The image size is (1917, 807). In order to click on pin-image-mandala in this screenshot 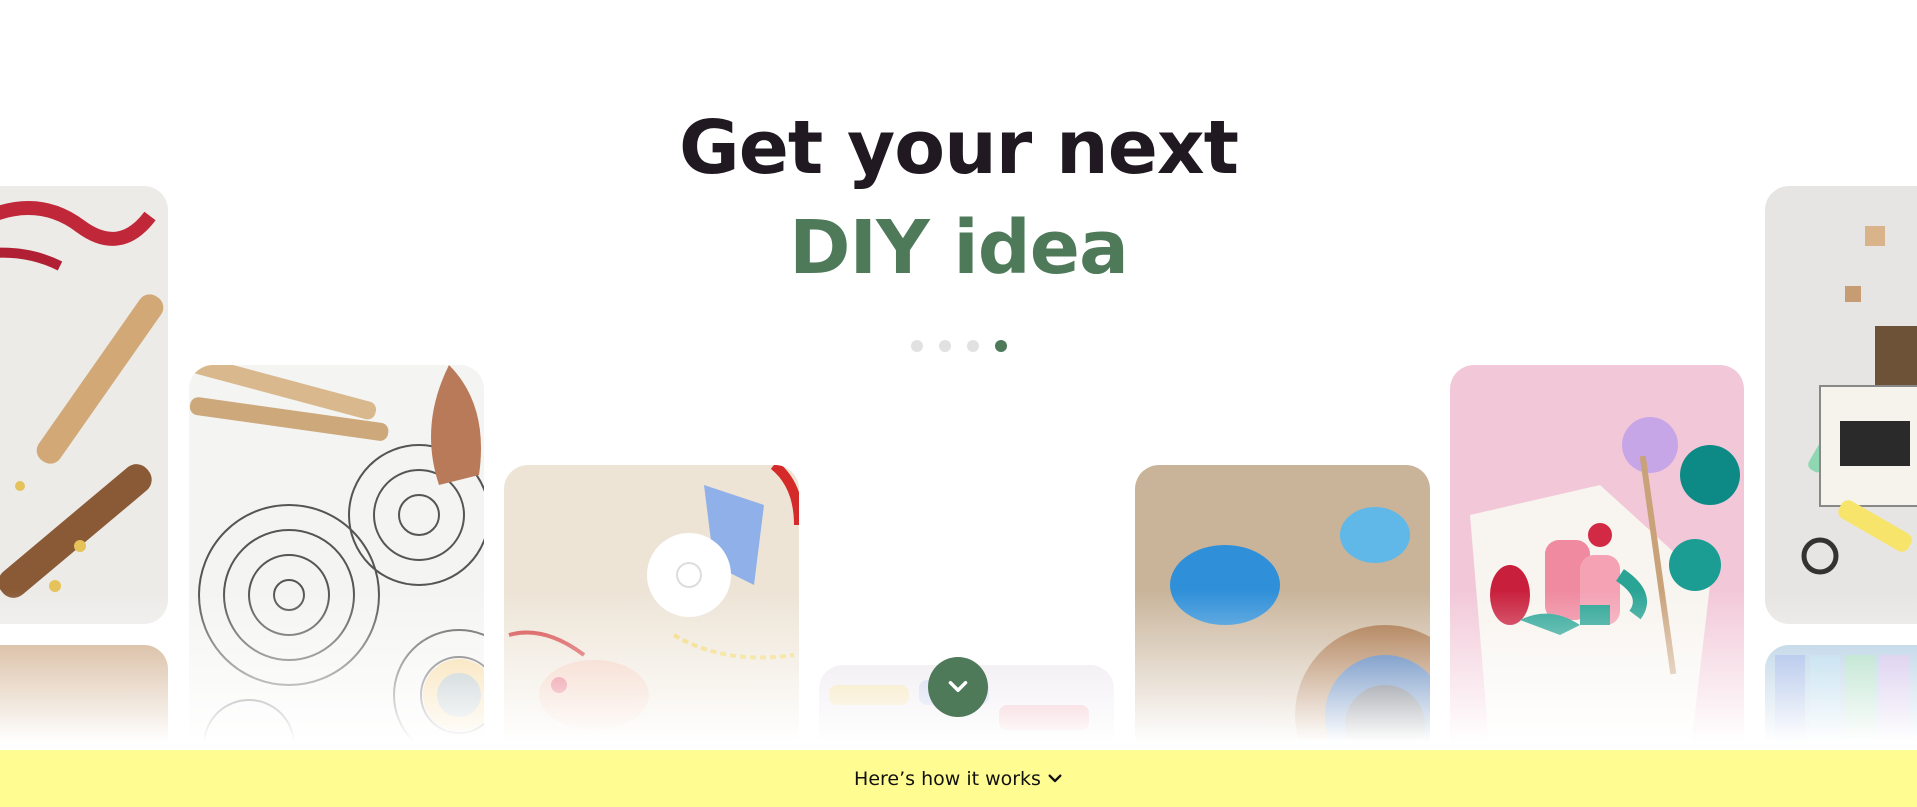, I will do `click(336, 565)`.